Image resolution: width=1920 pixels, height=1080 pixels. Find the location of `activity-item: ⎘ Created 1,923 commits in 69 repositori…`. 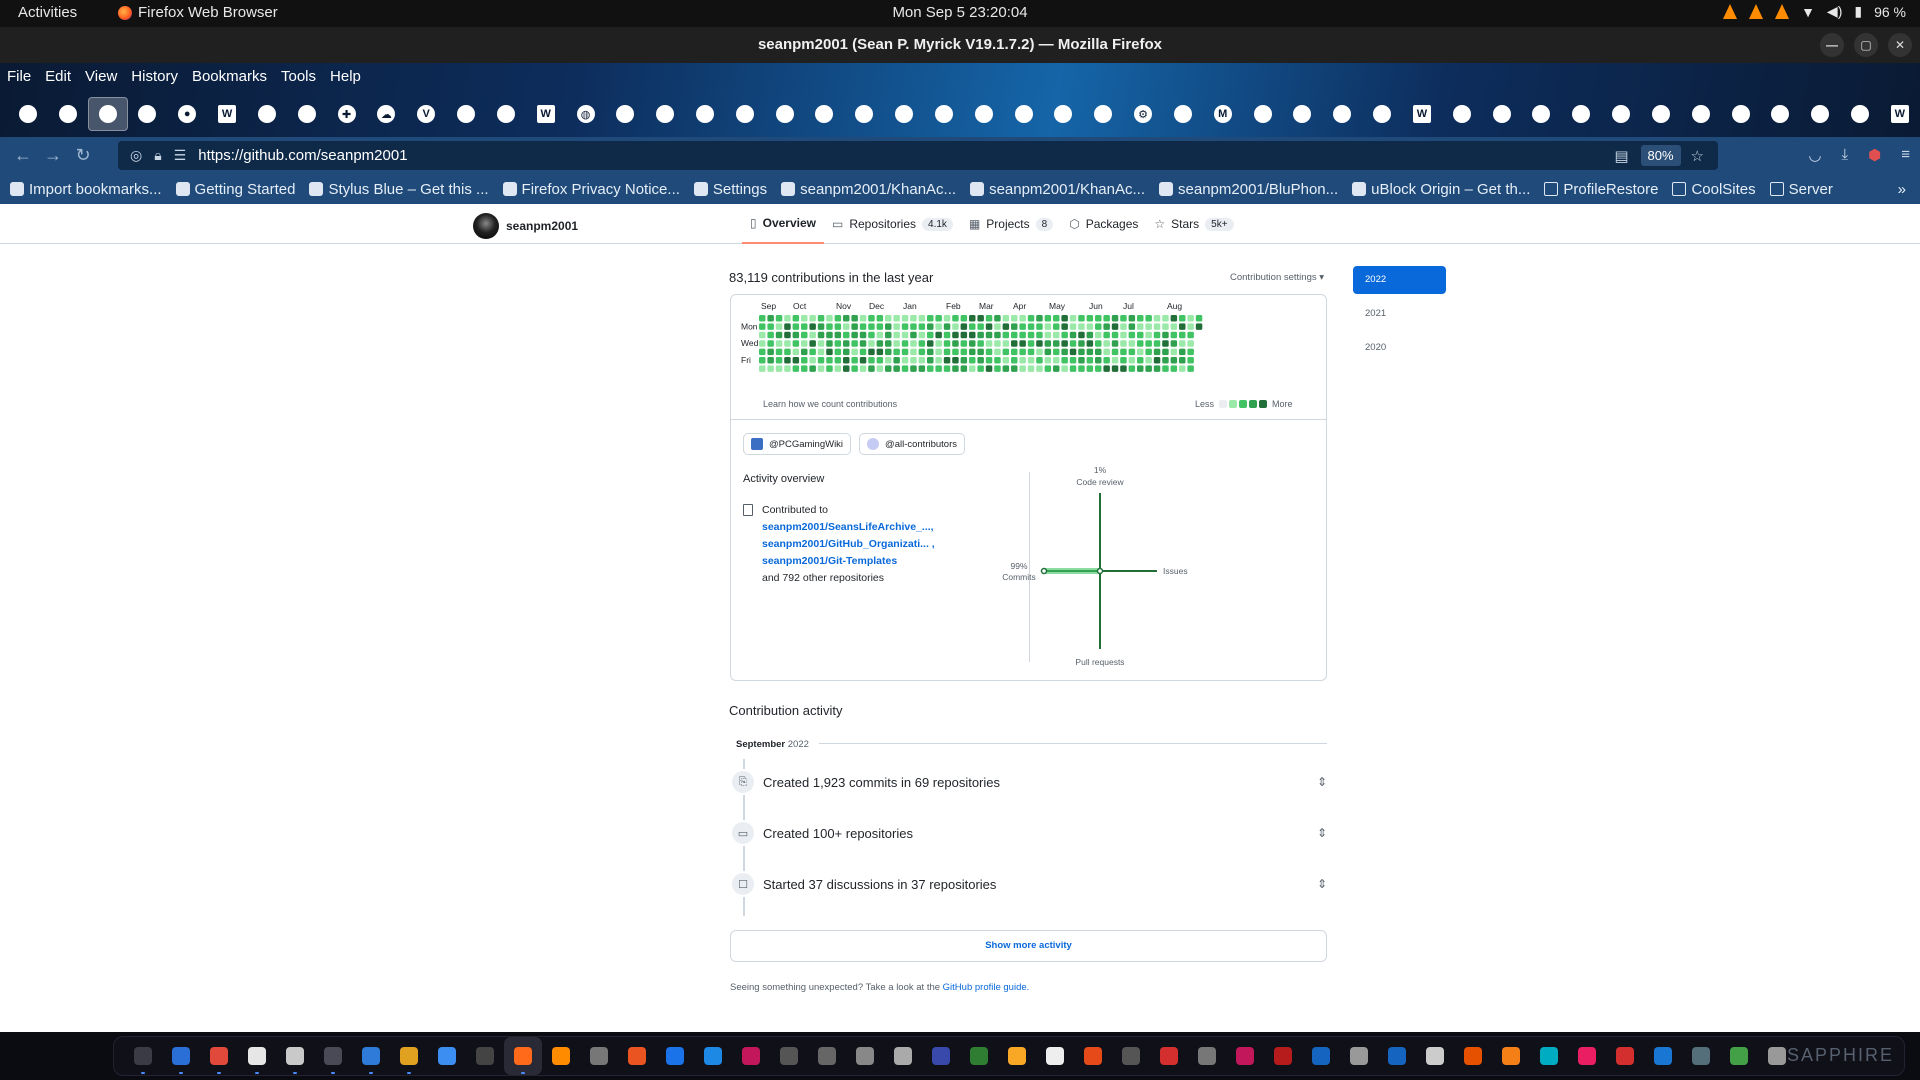

activity-item: ⎘ Created 1,923 commits in 69 repositori… is located at coordinates (1028, 782).